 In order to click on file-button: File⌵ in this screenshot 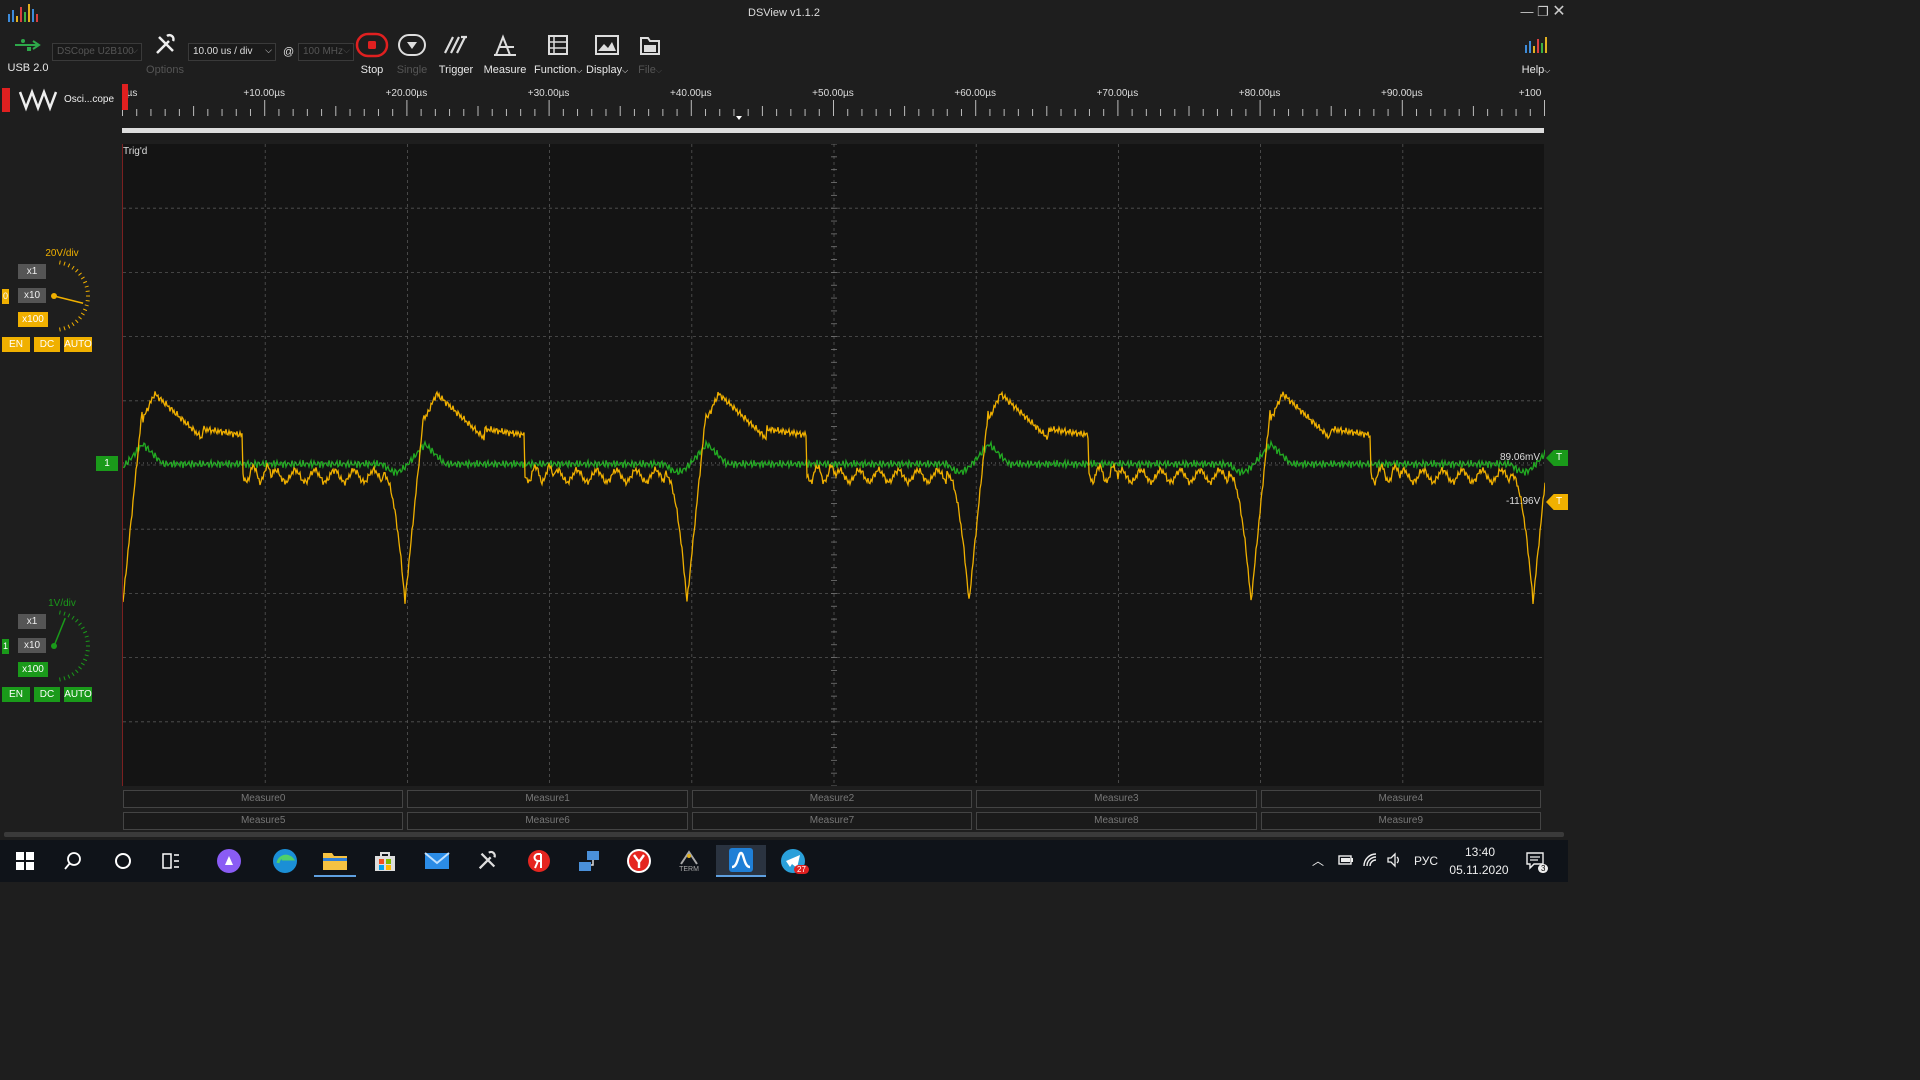, I will do `click(650, 53)`.